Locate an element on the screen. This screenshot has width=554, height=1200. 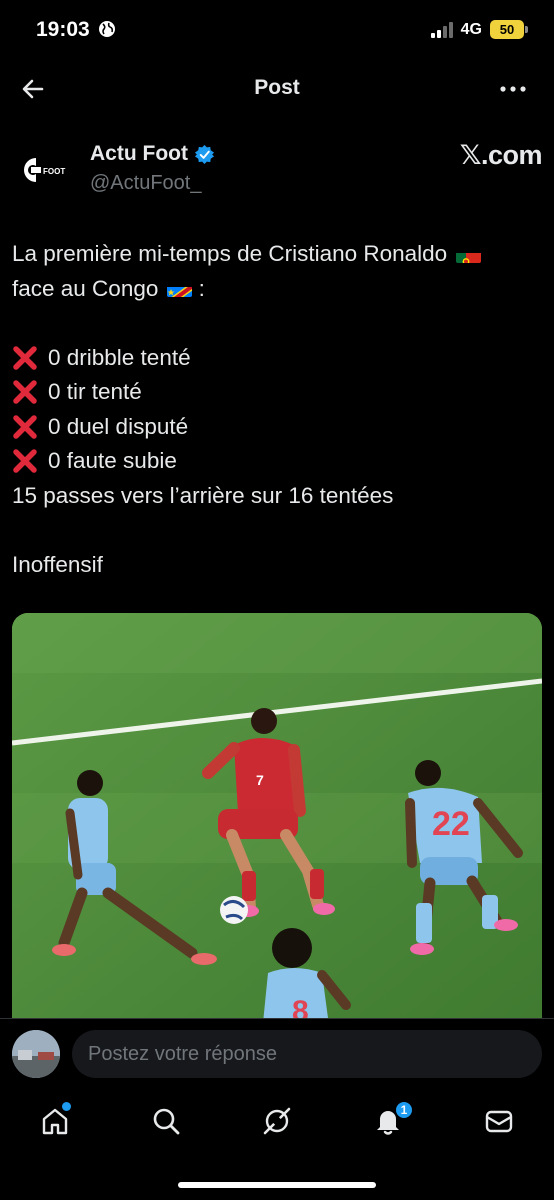
messages-icon is located at coordinates (499, 1121).